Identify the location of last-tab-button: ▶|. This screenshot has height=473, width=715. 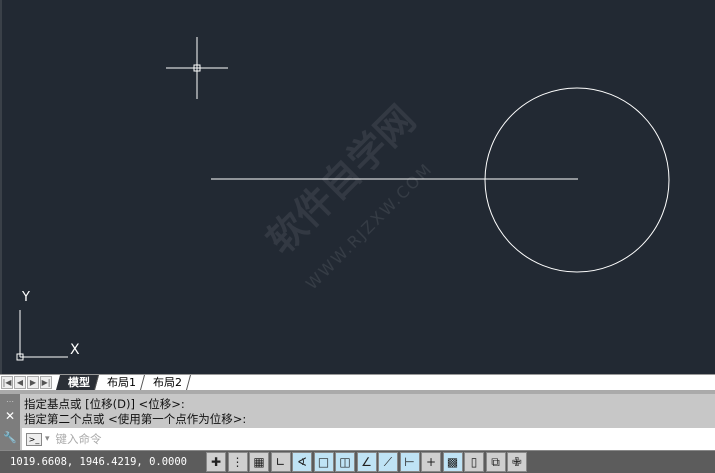
(46, 382).